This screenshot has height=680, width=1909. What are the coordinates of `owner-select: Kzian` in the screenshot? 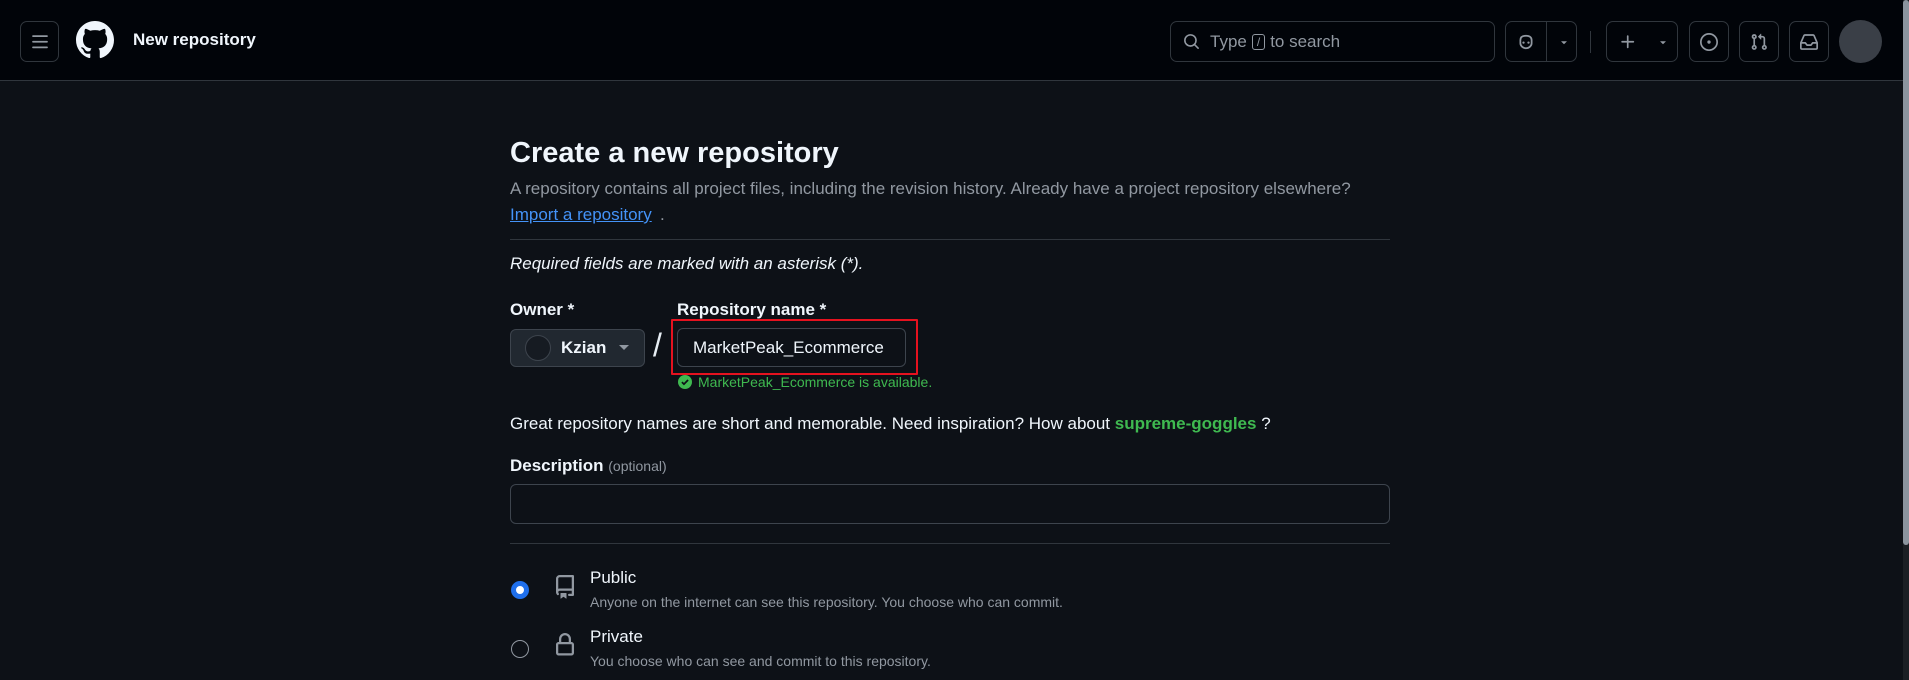 It's located at (577, 348).